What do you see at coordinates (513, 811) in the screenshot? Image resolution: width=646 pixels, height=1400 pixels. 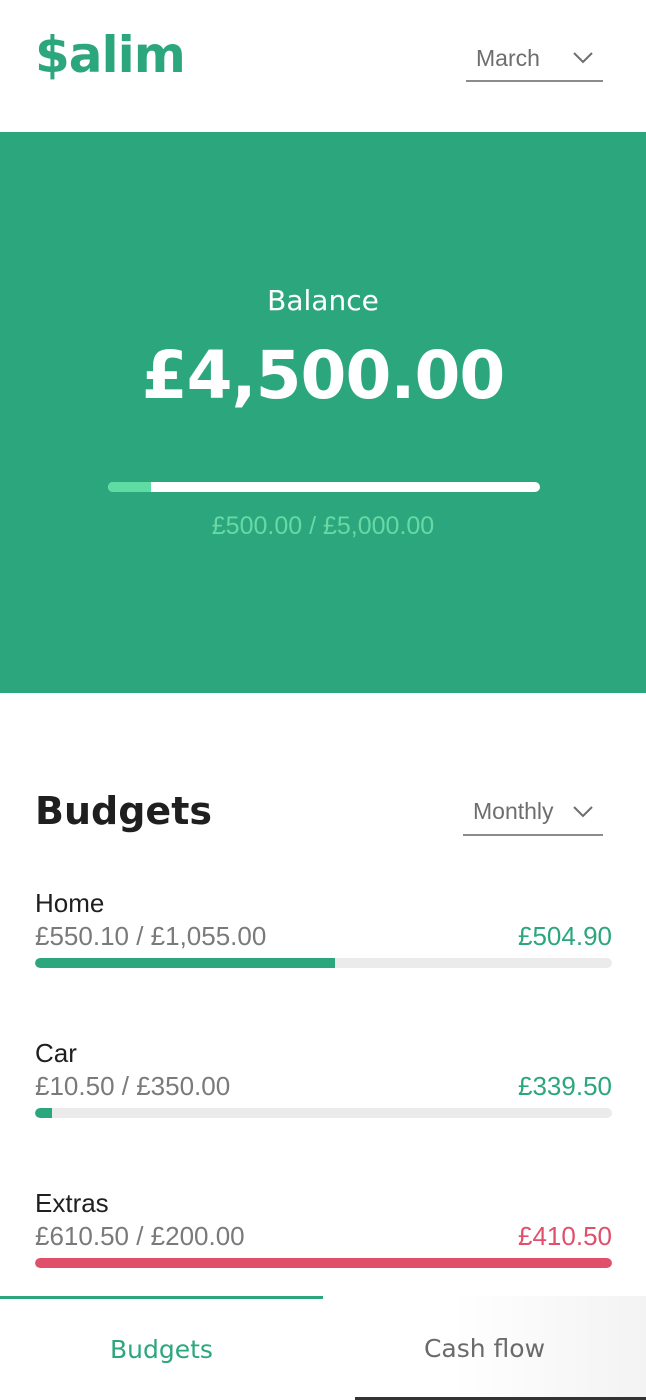 I see `period-select-value: Monthly` at bounding box center [513, 811].